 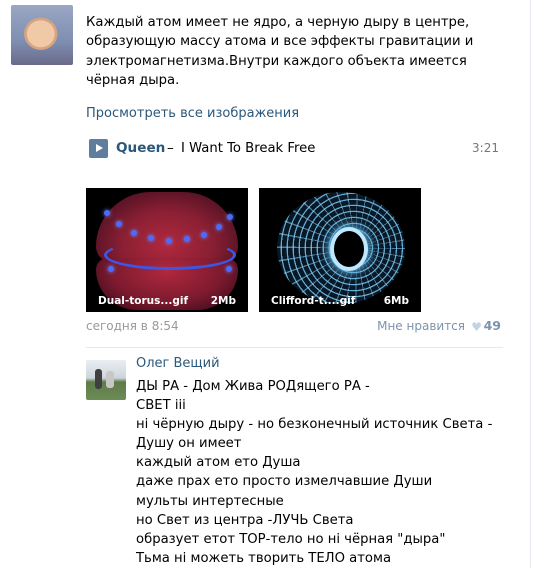 What do you see at coordinates (42, 35) in the screenshot?
I see `post-author-avatar` at bounding box center [42, 35].